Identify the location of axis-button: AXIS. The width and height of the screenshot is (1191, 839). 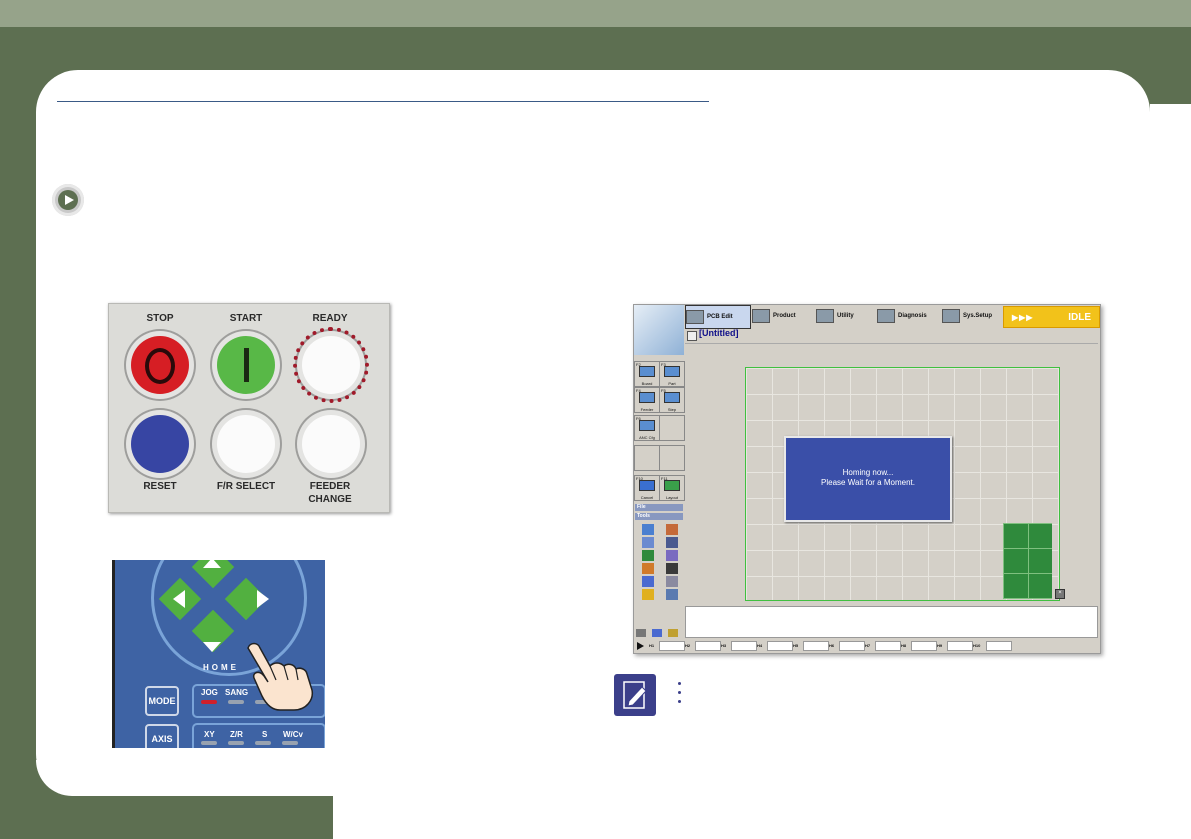
(162, 736).